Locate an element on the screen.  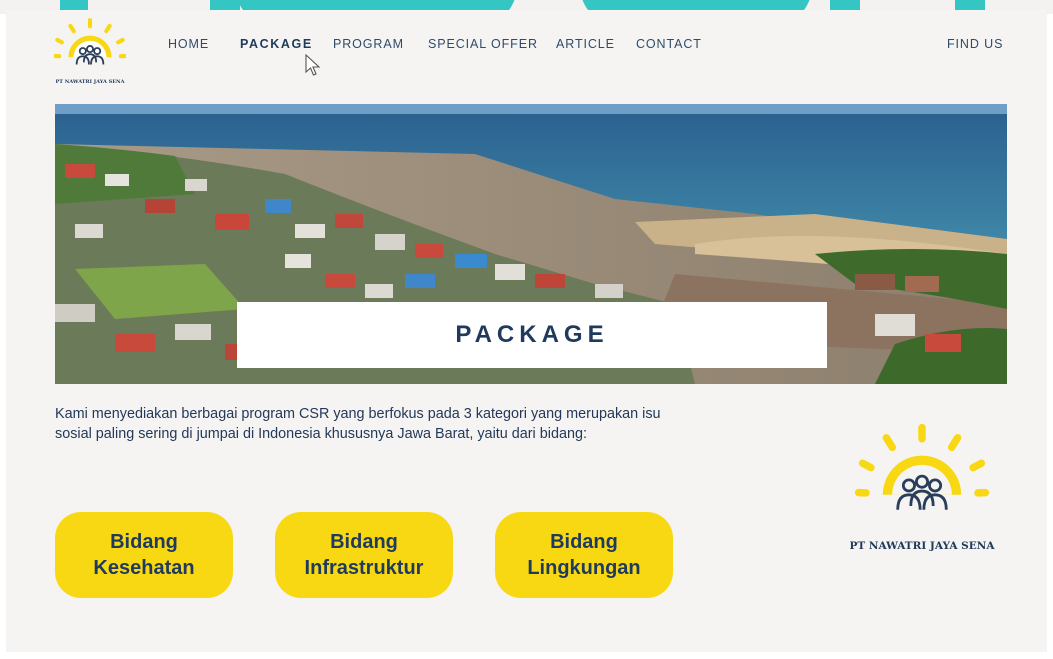
nav-article: ARTICLE is located at coordinates (585, 44).